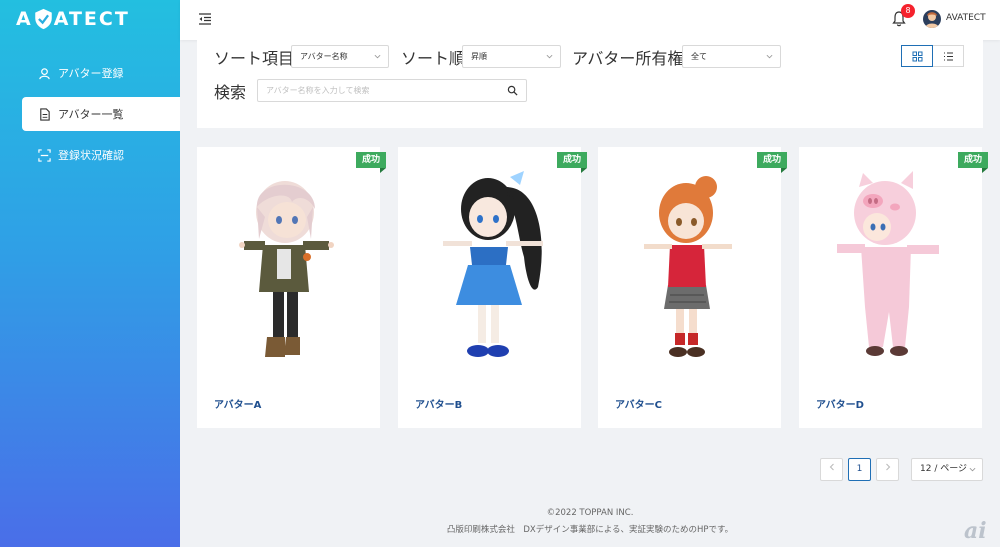 The width and height of the screenshot is (1000, 547). I want to click on list-view-button, so click(948, 56).